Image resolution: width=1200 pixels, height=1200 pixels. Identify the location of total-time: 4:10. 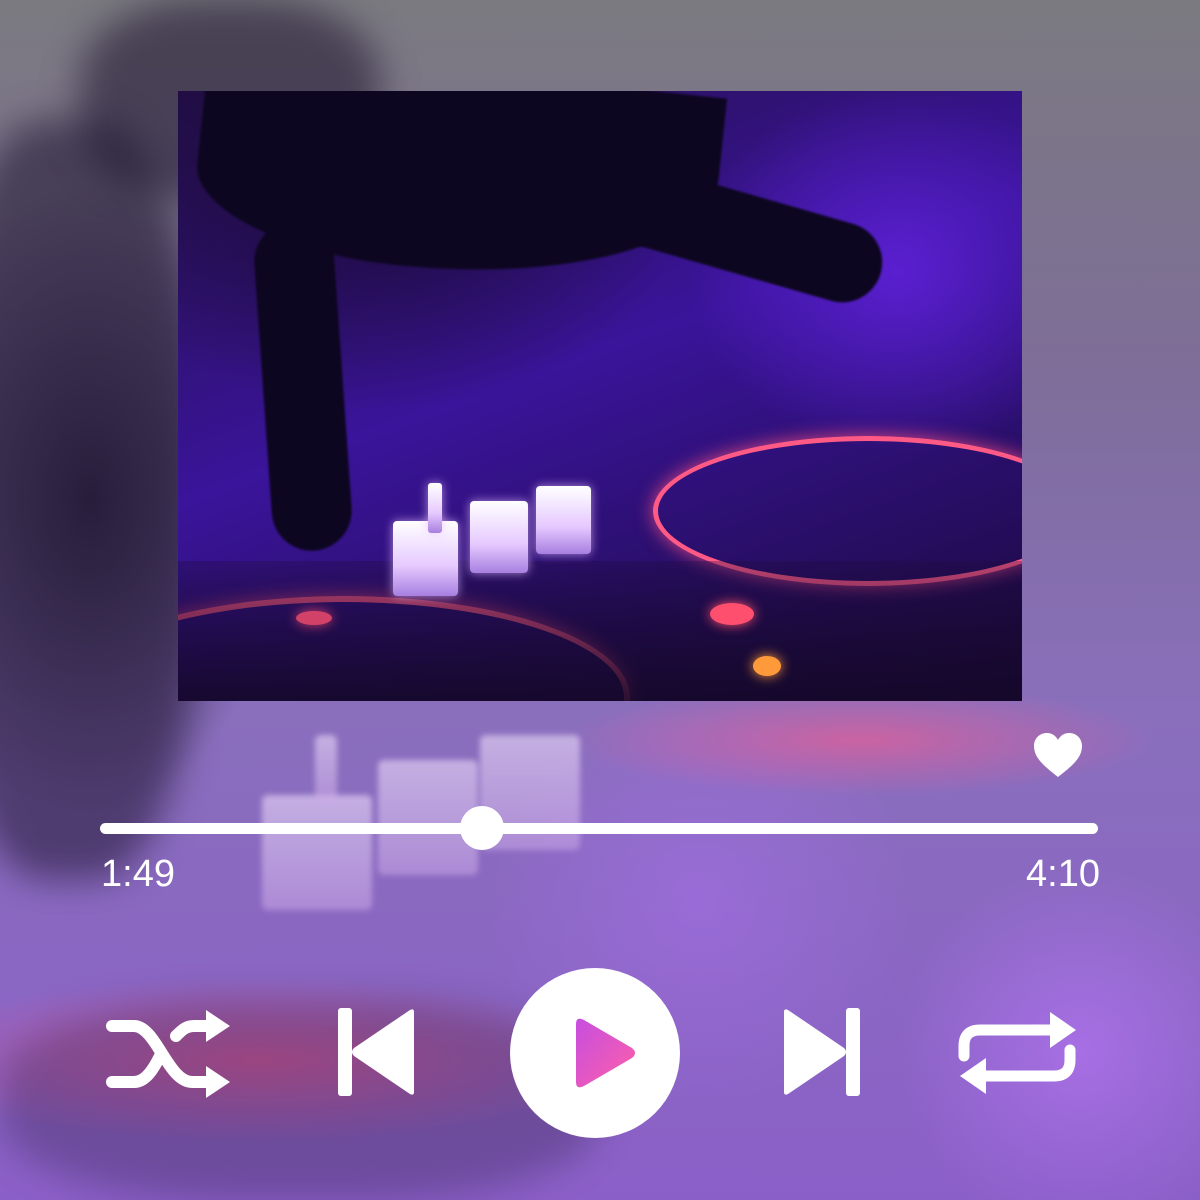
(1063, 874).